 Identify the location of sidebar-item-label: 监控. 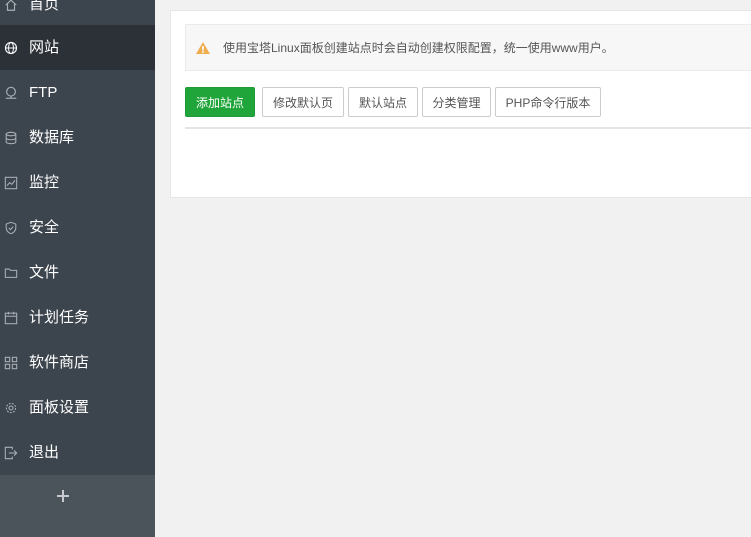
(44, 182).